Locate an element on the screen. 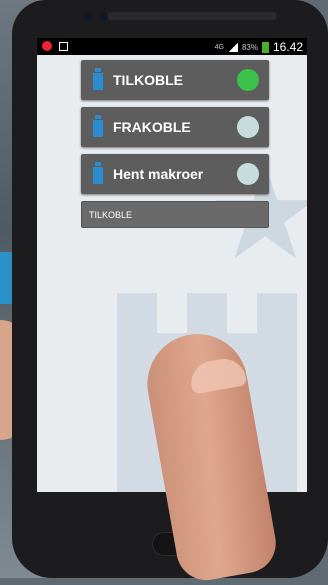 The width and height of the screenshot is (328, 585). signal-icon is located at coordinates (232, 47).